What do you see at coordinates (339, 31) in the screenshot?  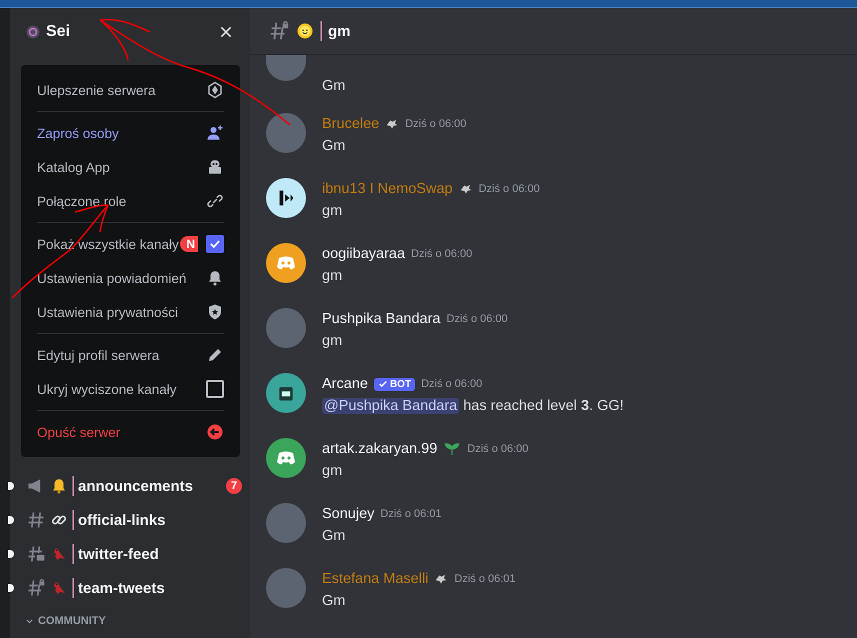 I see `channel-name: gm` at bounding box center [339, 31].